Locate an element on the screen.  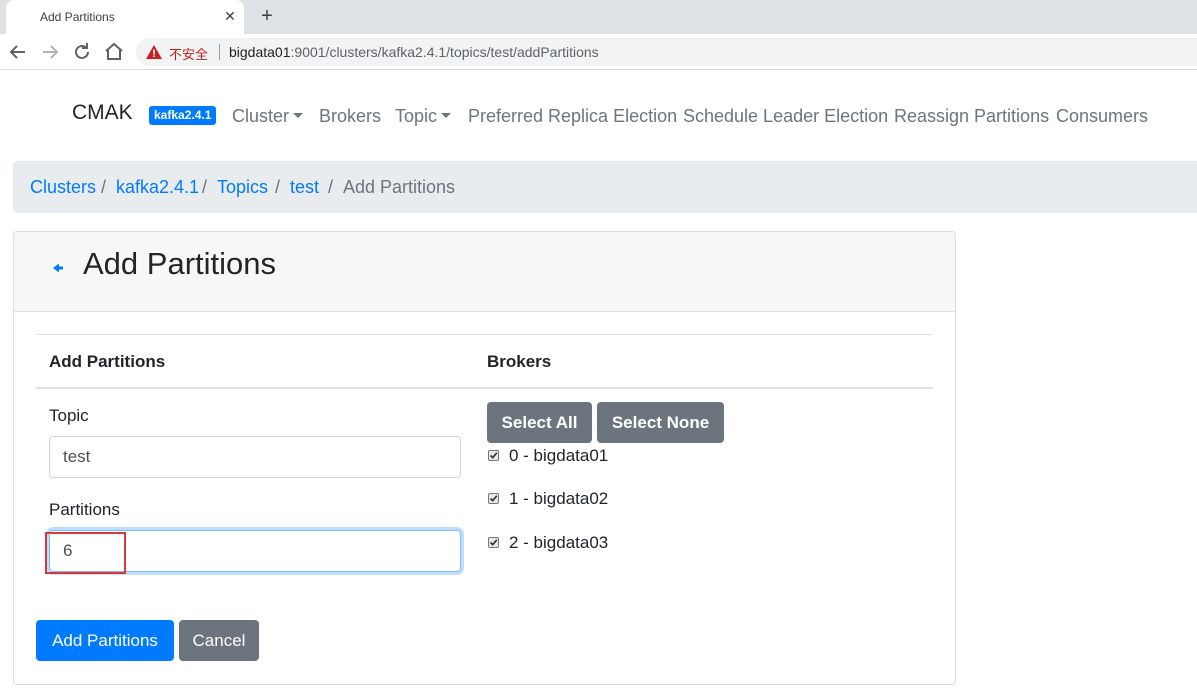
reload-icon is located at coordinates (82, 51).